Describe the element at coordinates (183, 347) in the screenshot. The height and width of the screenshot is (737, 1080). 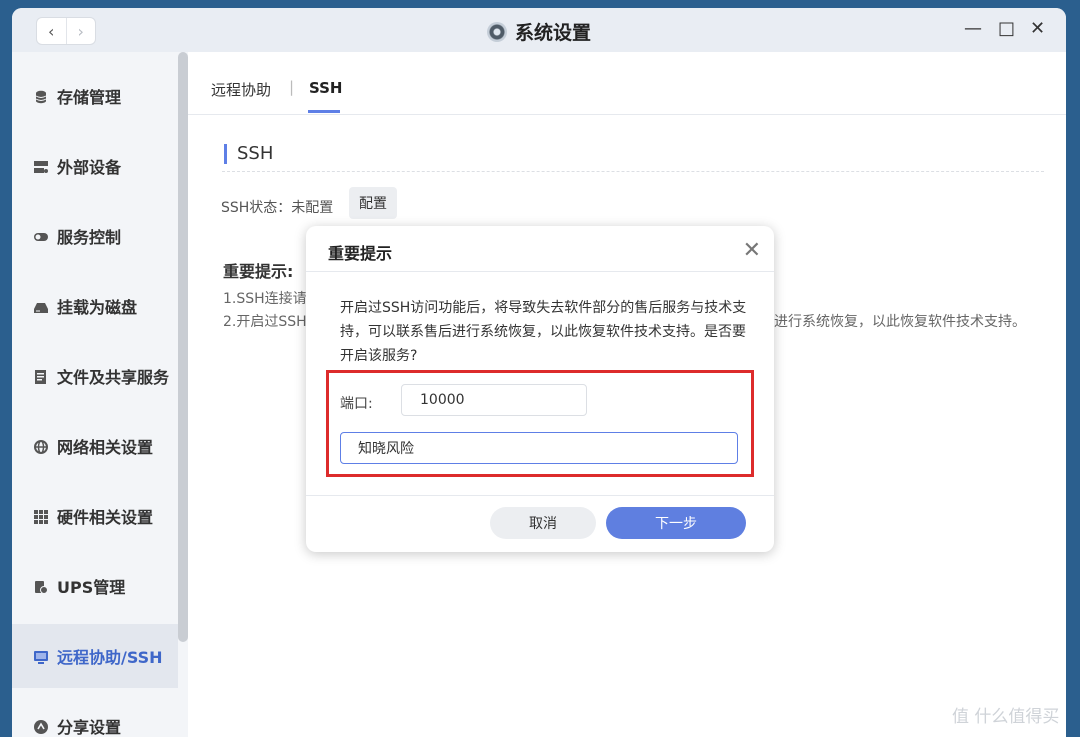
I see `sidebar-scrollbar` at that location.